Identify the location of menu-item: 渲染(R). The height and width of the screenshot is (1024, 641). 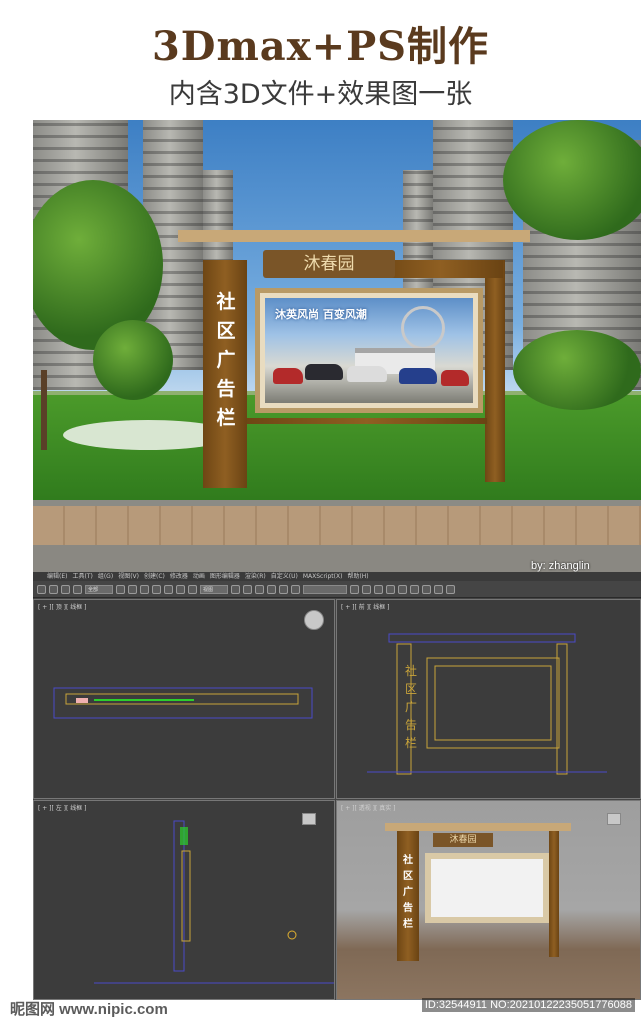
(255, 576).